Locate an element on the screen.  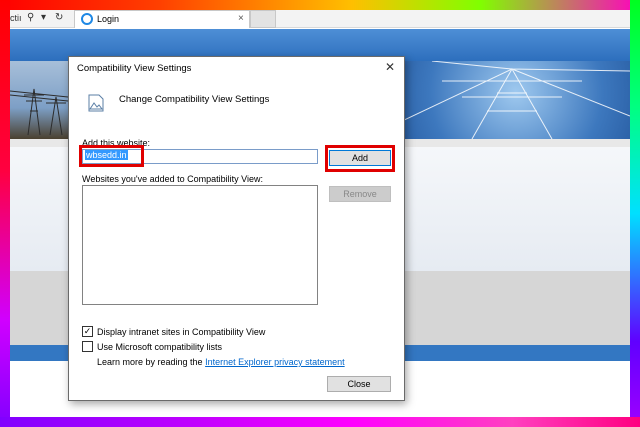
tab-close-icon: × is located at coordinates (241, 18).